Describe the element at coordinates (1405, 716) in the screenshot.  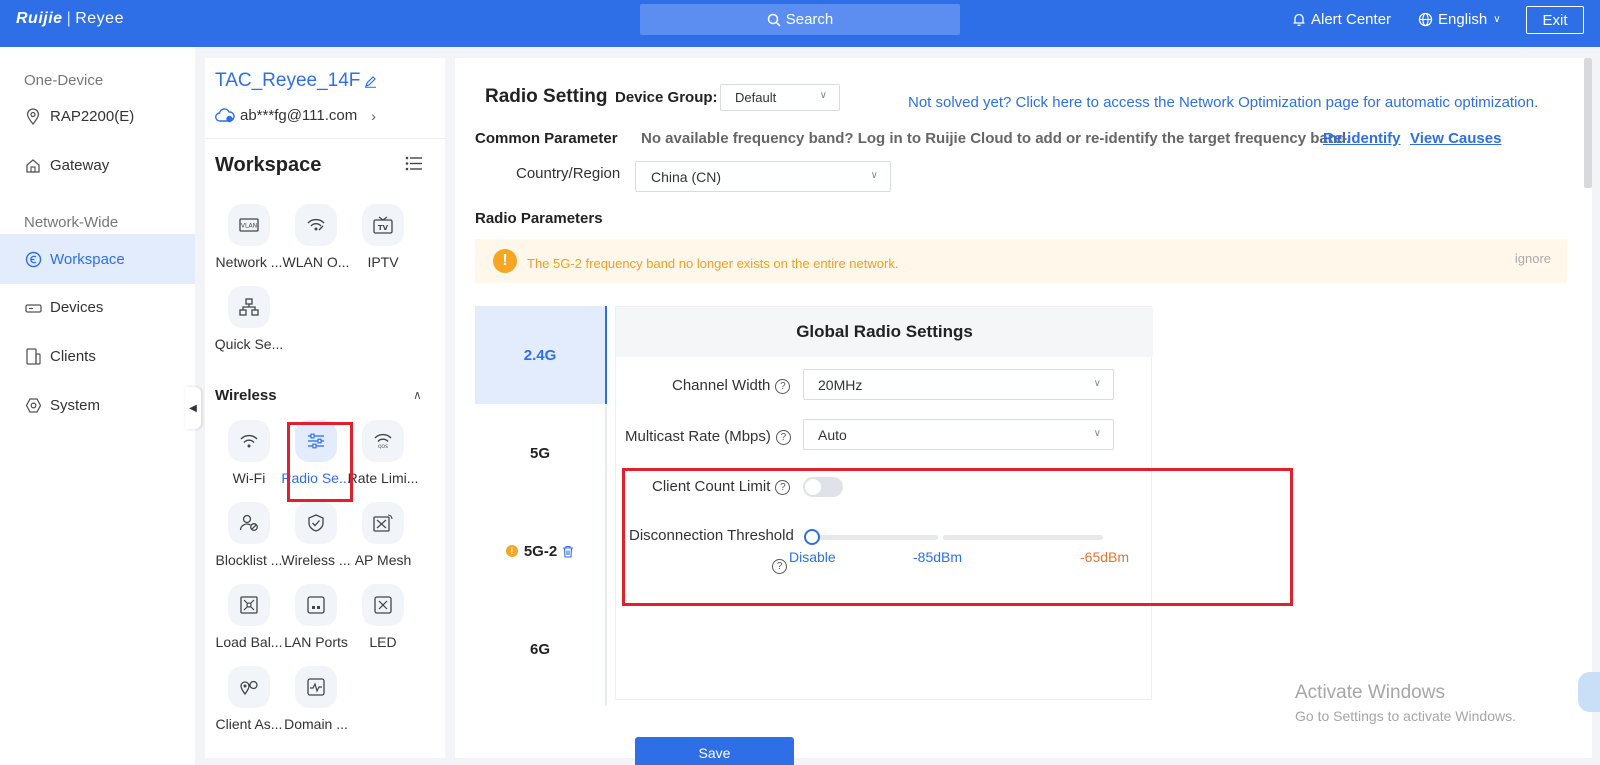
I see `watermark-line2: Go to Settings to activate Windows.` at that location.